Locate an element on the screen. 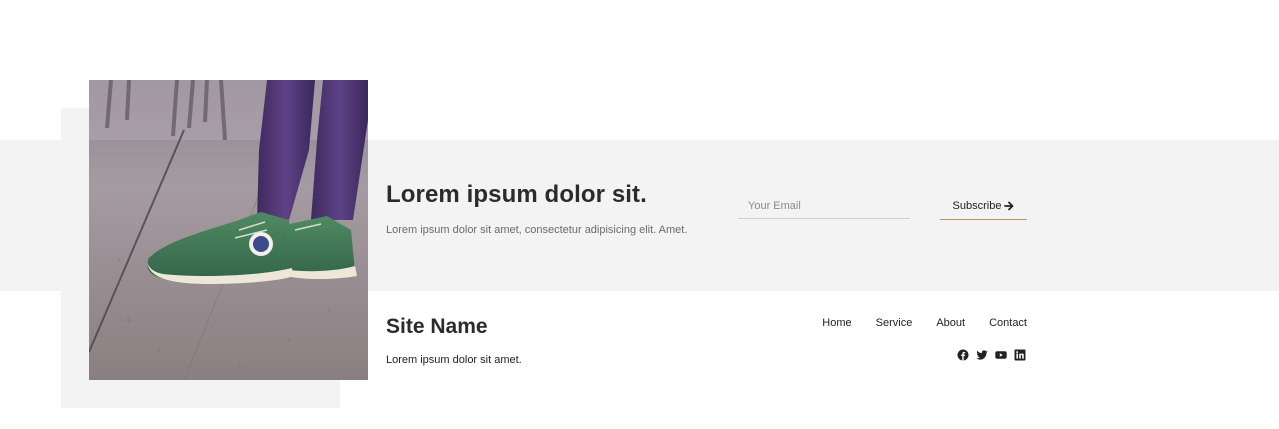 The width and height of the screenshot is (1279, 429). linkedin-icon is located at coordinates (1020, 355).